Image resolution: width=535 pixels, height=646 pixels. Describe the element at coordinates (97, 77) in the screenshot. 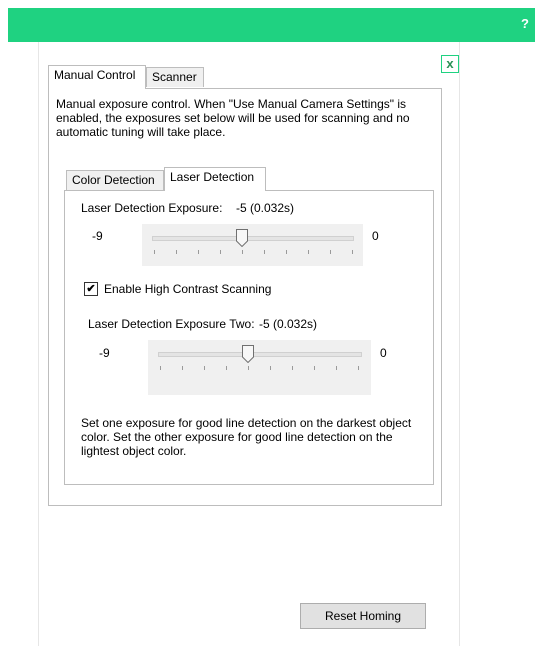

I see `tab-manual-control: Manual Control` at that location.